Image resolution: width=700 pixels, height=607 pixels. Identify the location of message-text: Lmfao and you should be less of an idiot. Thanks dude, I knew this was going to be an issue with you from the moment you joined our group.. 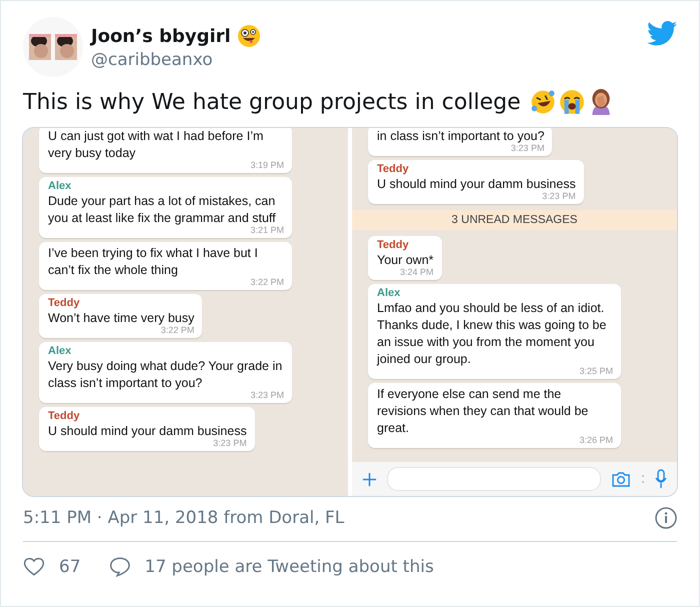
(492, 334).